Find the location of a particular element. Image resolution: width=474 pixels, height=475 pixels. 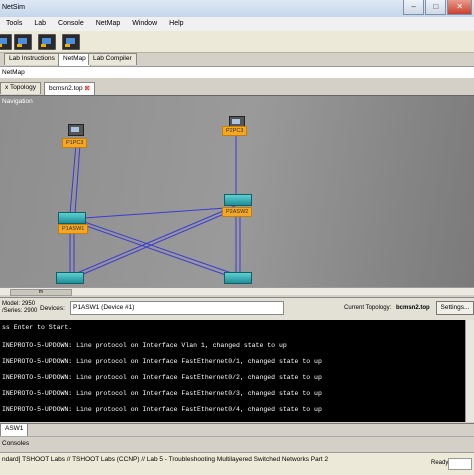

tab-lab-instructions: Lab Instructions is located at coordinates (32, 59).